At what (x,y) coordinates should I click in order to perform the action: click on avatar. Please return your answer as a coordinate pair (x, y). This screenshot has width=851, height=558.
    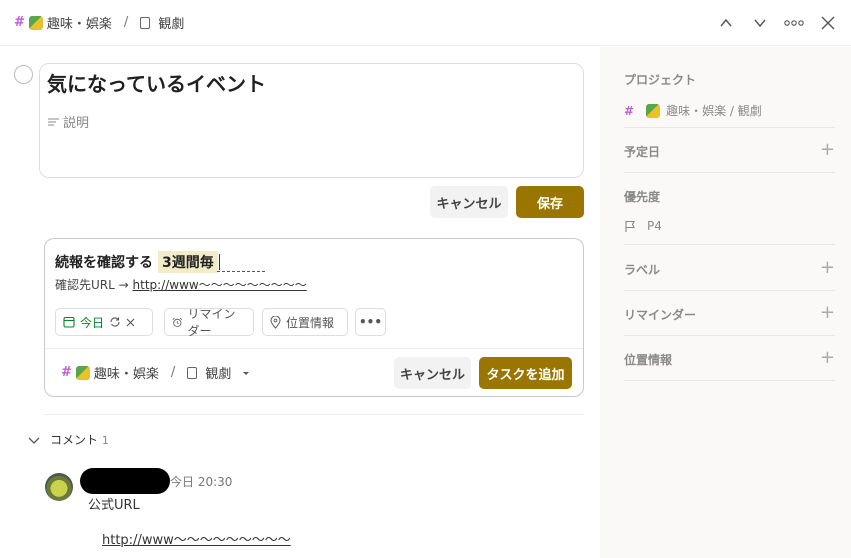
    Looking at the image, I should click on (59, 487).